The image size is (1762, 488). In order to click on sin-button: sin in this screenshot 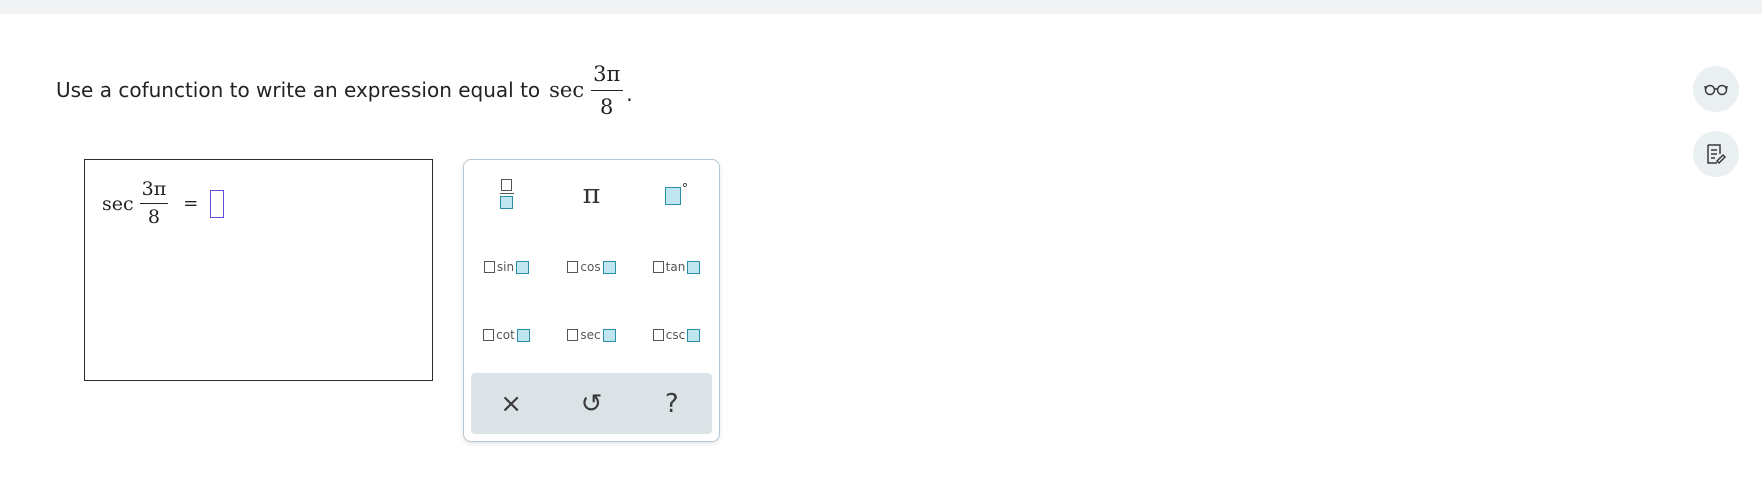, I will do `click(506, 267)`.